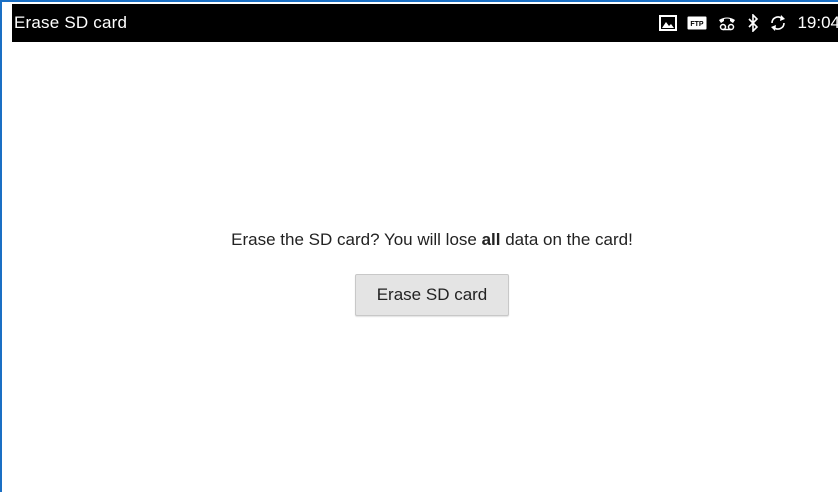 This screenshot has height=494, width=838. What do you see at coordinates (71, 22) in the screenshot?
I see `window-title: Erase SD card` at bounding box center [71, 22].